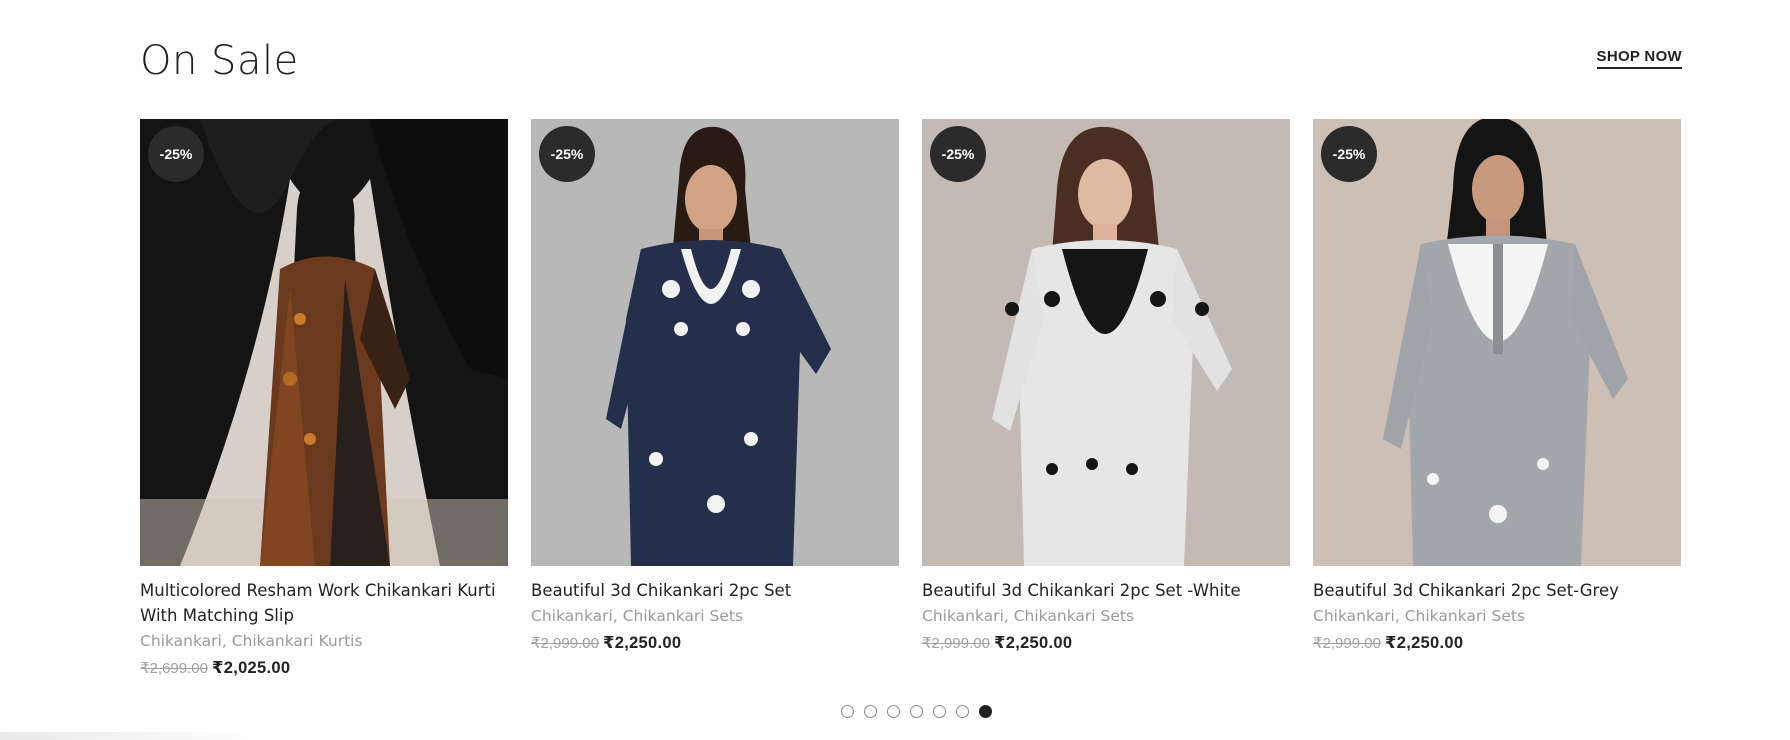 Image resolution: width=1790 pixels, height=740 pixels. I want to click on product-categories: Chikankari, Chikankari Kurtis, so click(251, 641).